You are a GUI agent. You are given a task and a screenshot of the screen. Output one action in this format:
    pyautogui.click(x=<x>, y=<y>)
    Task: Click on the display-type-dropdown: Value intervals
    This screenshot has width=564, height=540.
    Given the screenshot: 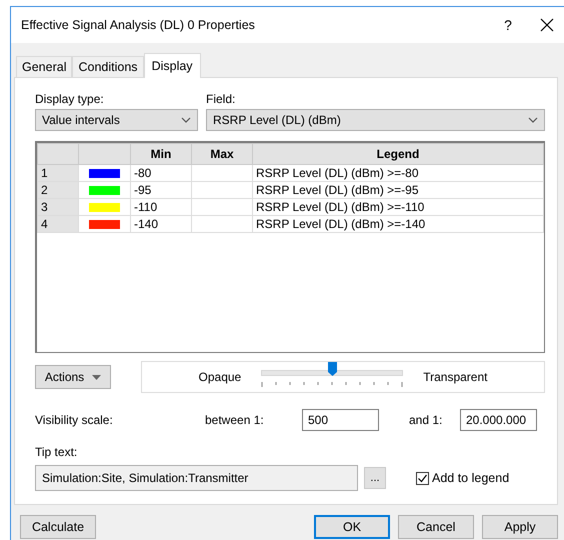 What is the action you would take?
    pyautogui.click(x=116, y=120)
    